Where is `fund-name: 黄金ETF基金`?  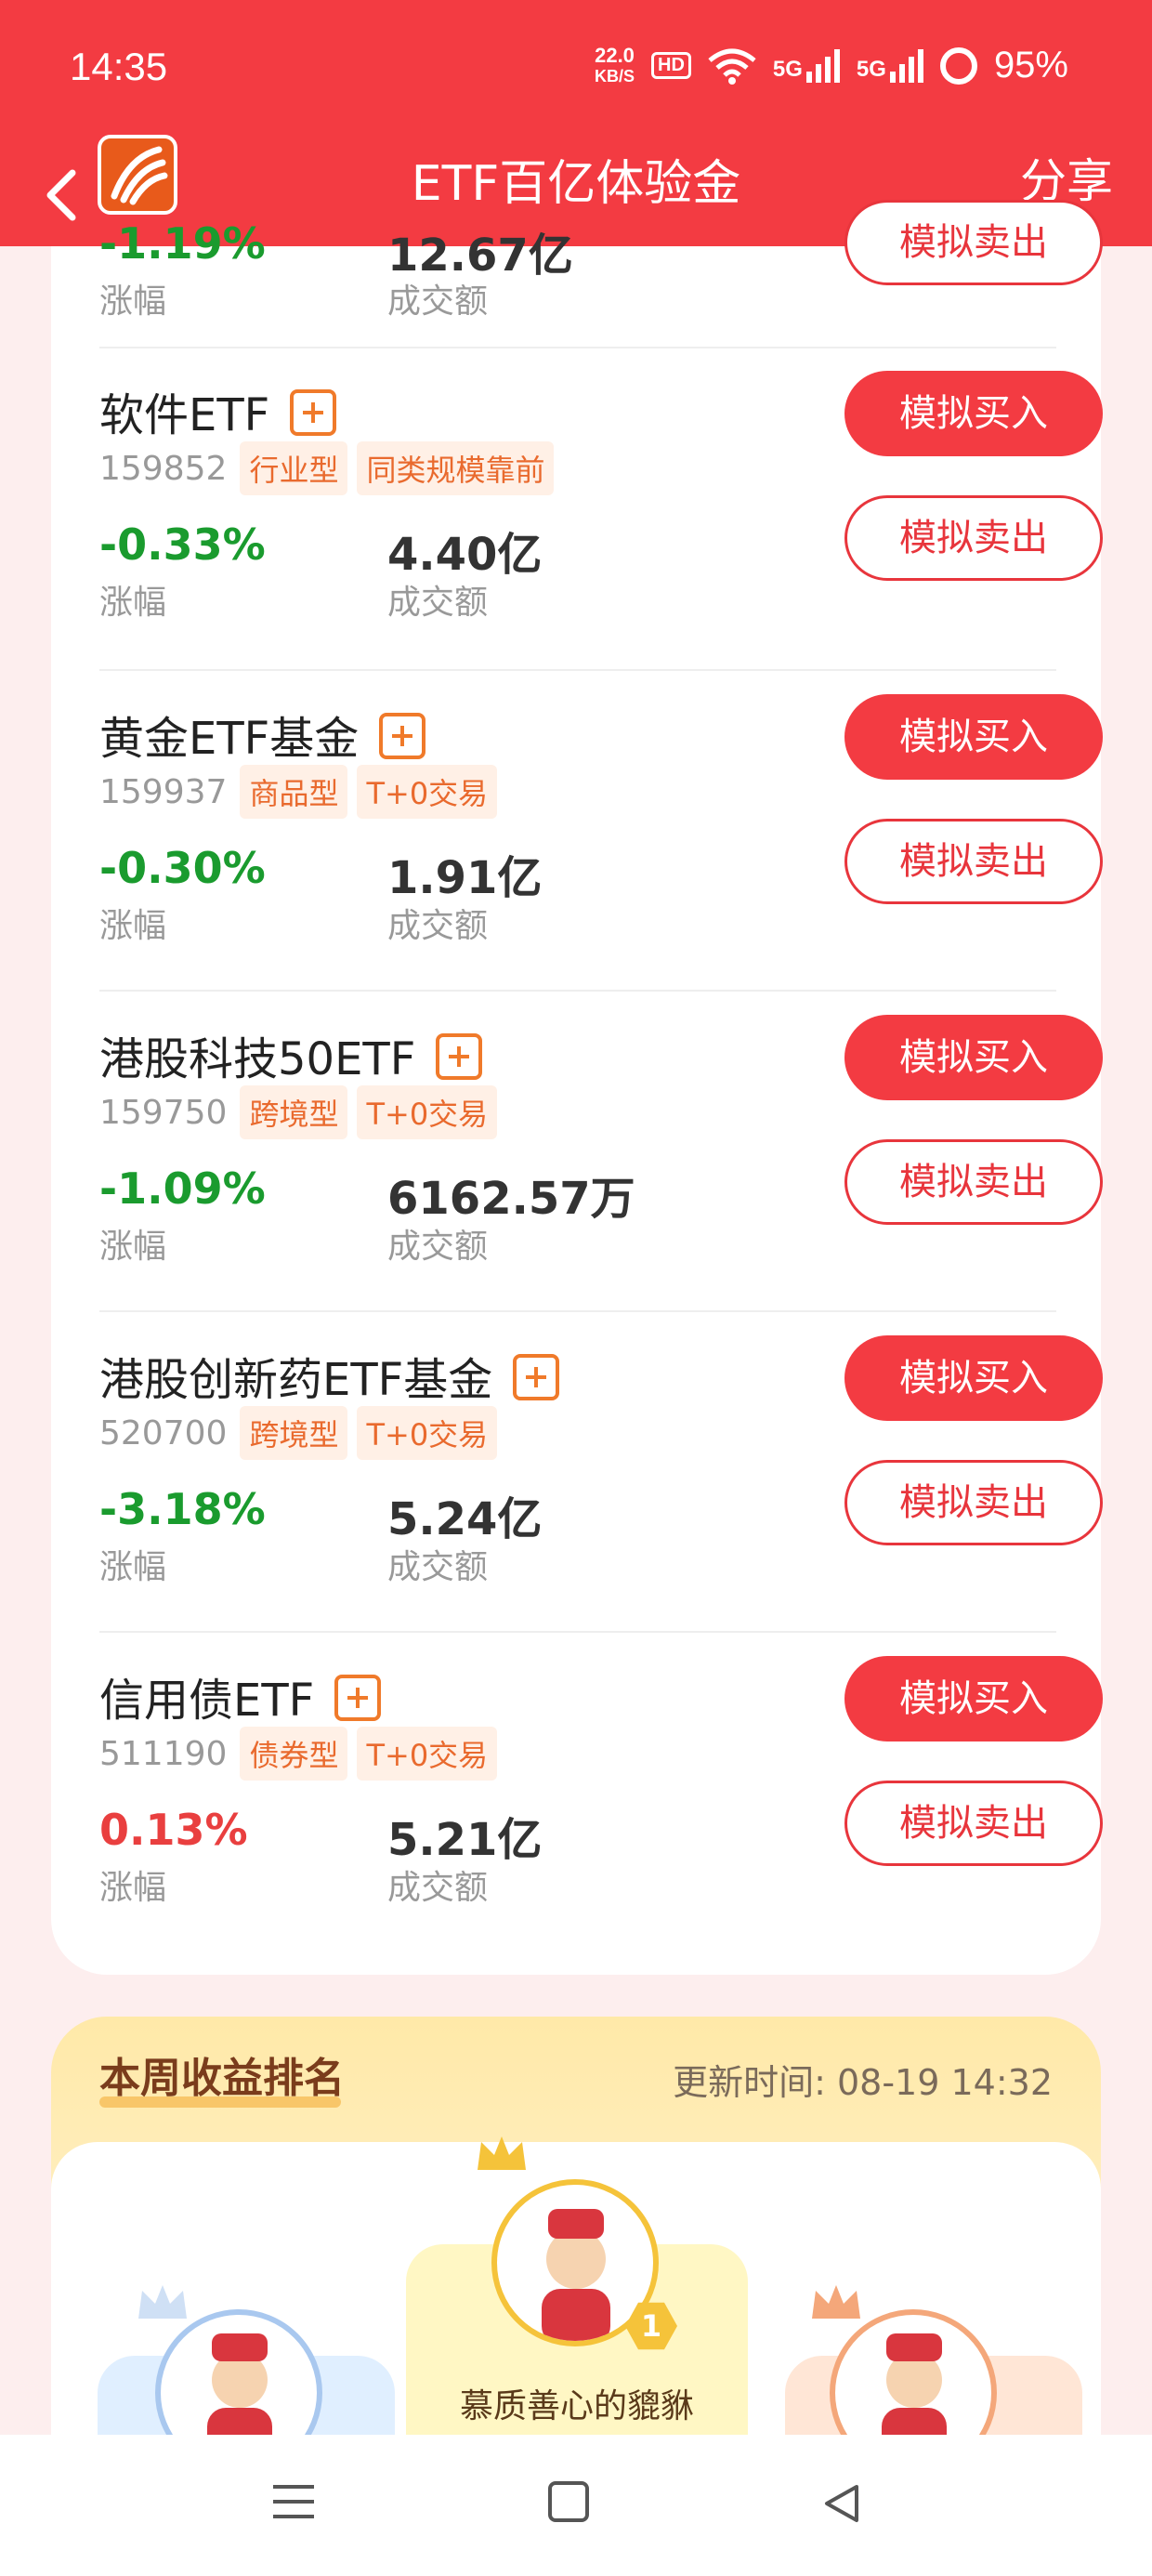 fund-name: 黄金ETF基金 is located at coordinates (262, 734).